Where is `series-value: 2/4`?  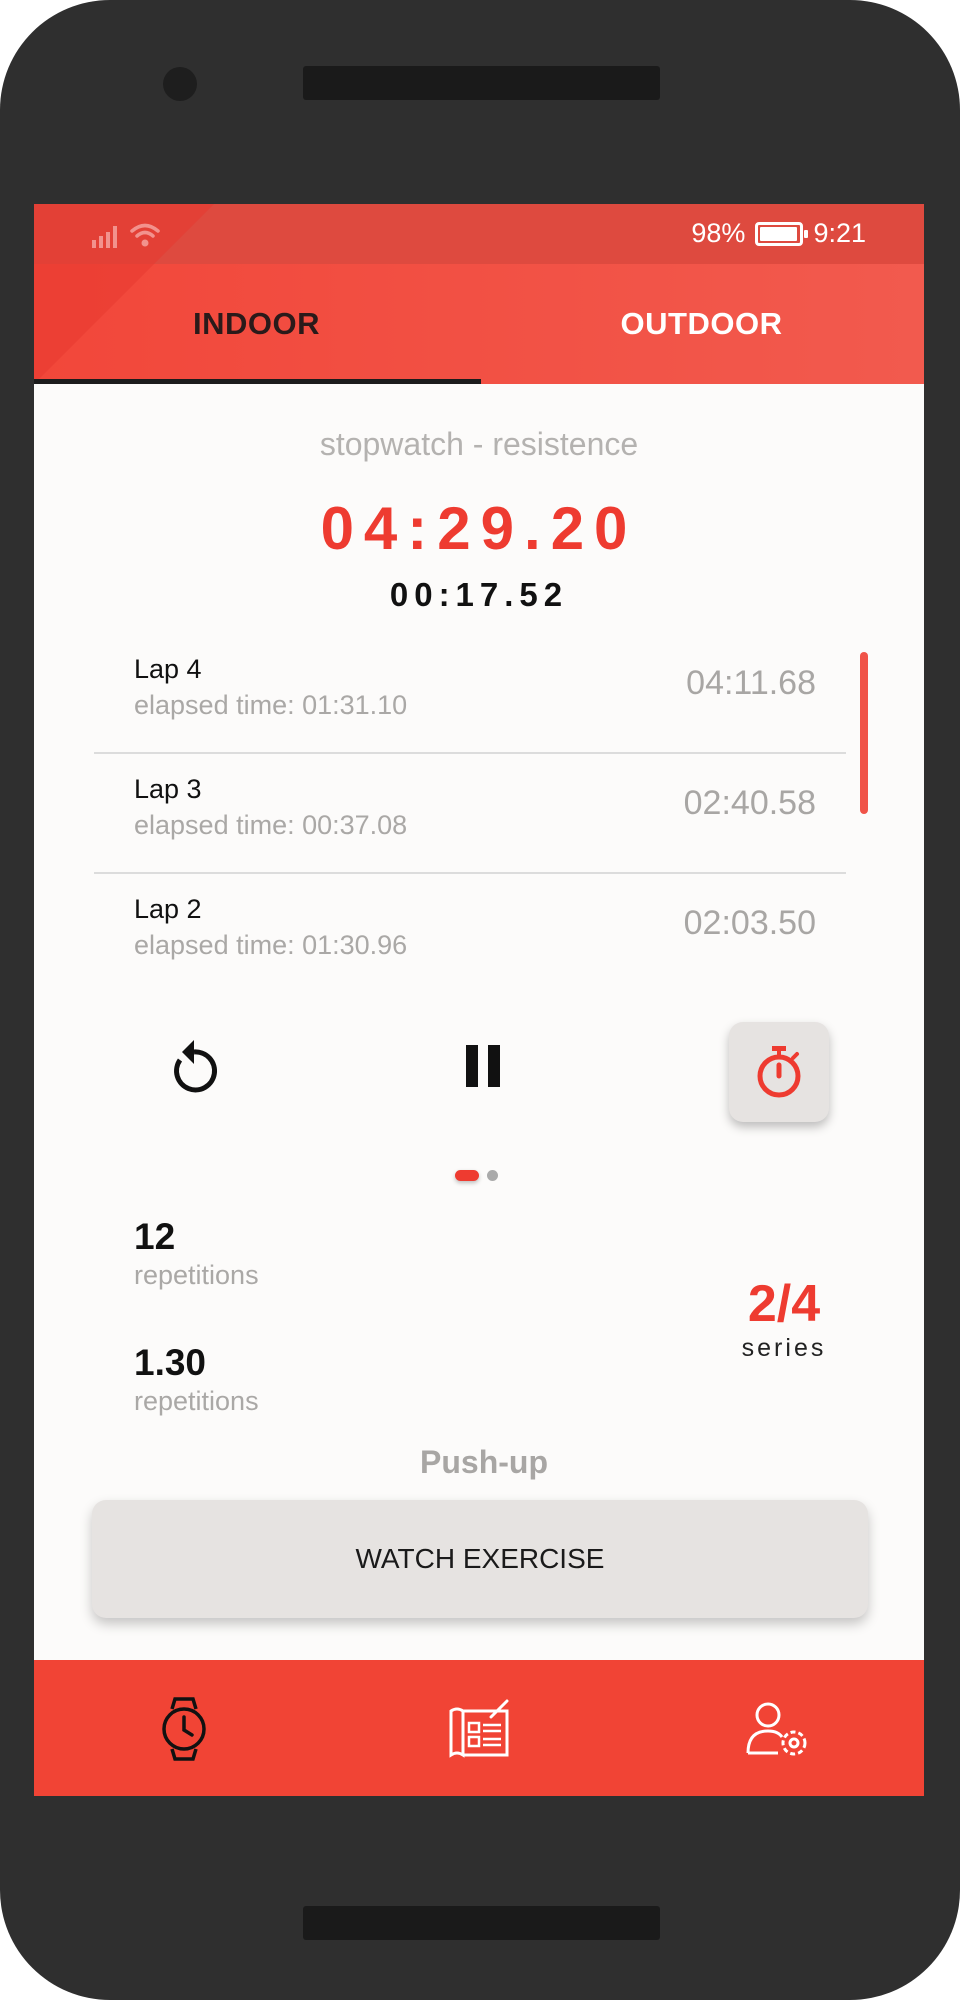
series-value: 2/4 is located at coordinates (784, 1304).